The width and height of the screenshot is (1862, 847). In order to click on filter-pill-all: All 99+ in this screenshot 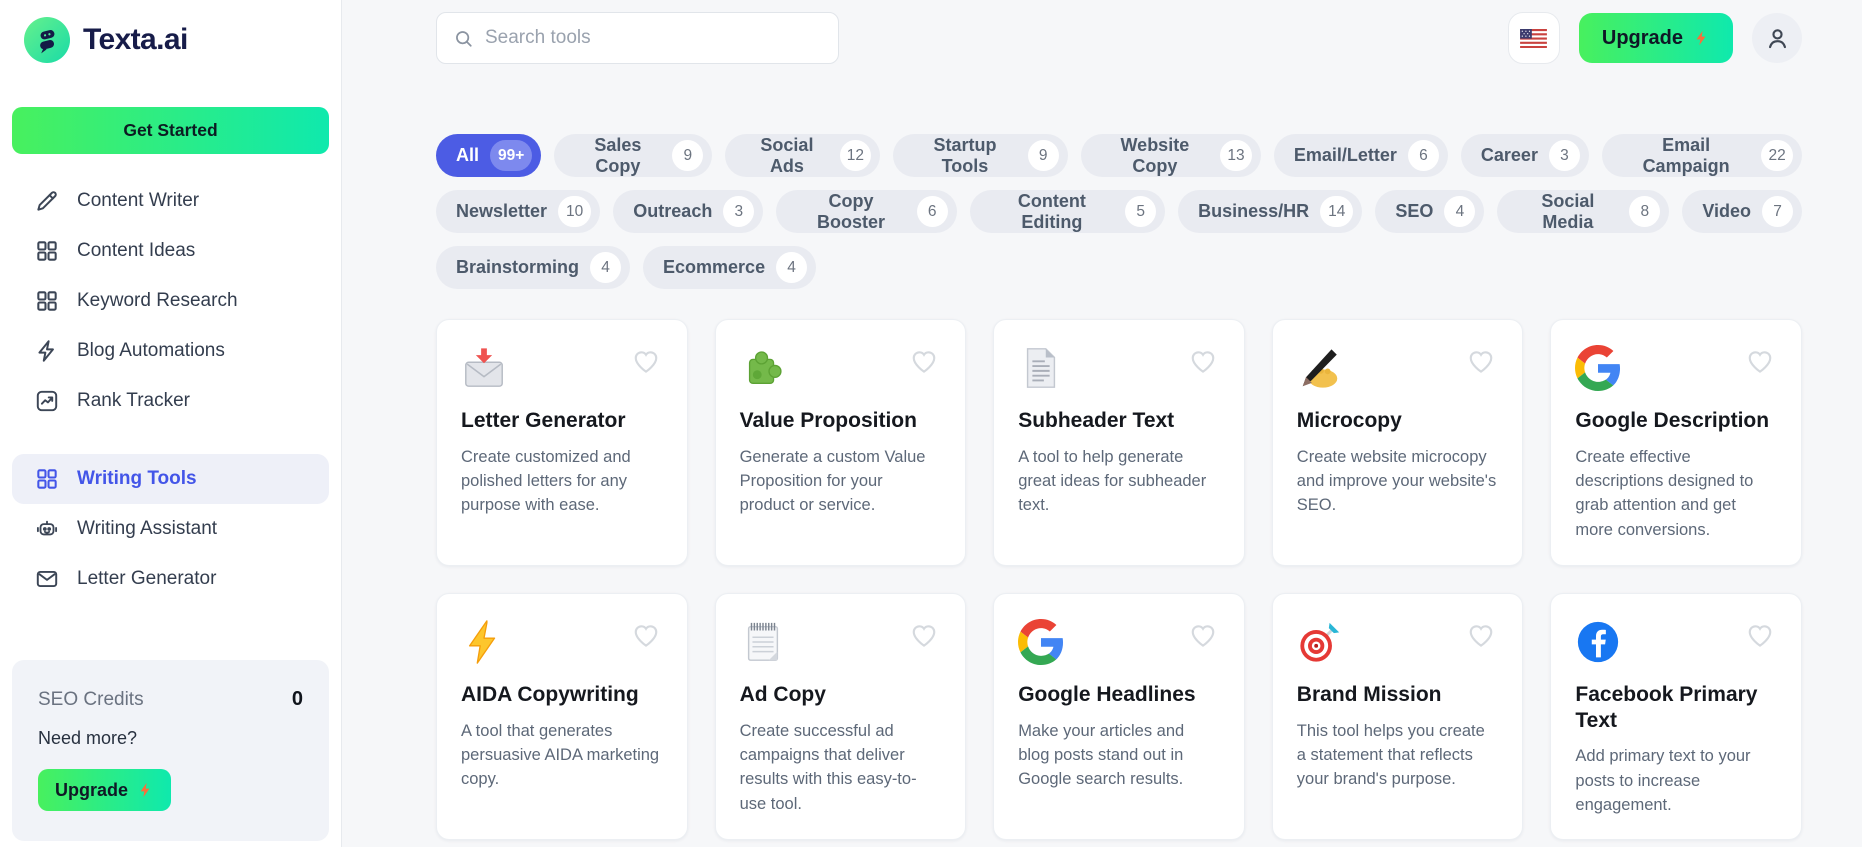, I will do `click(489, 155)`.